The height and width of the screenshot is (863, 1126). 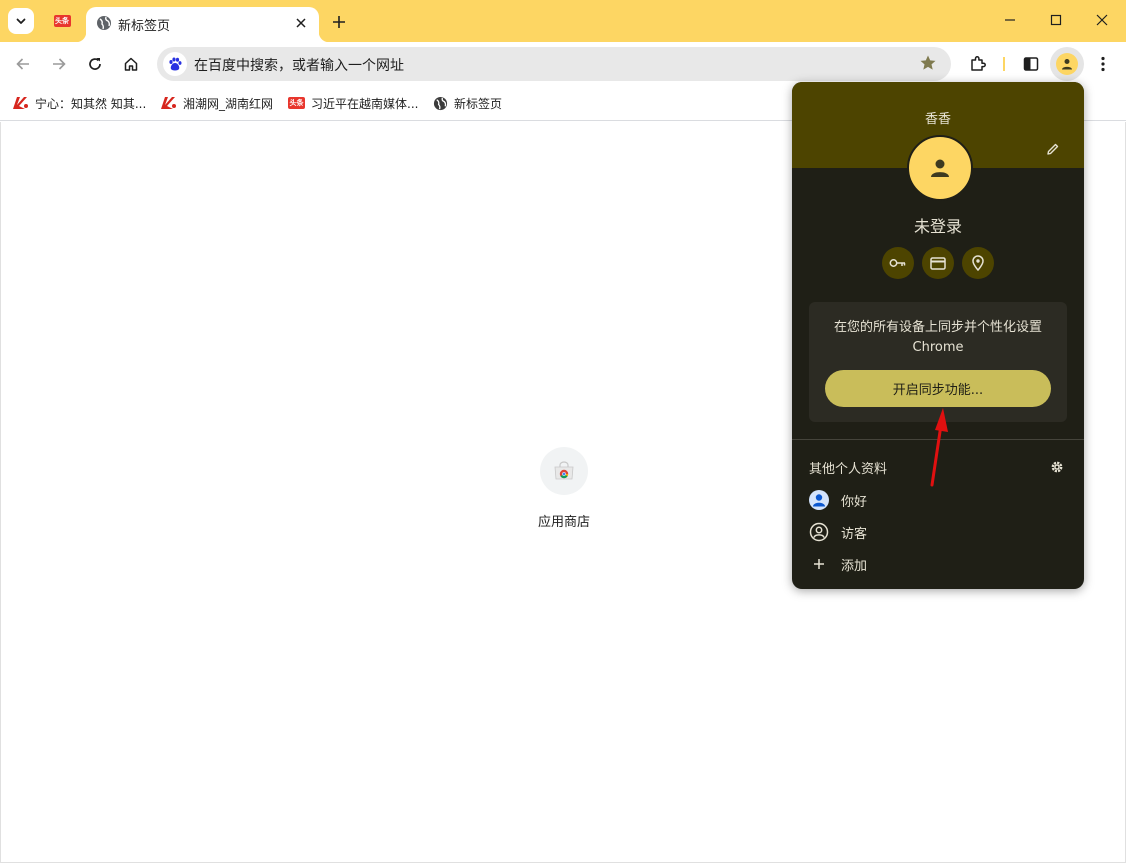 I want to click on edit-profile-button, so click(x=1053, y=149).